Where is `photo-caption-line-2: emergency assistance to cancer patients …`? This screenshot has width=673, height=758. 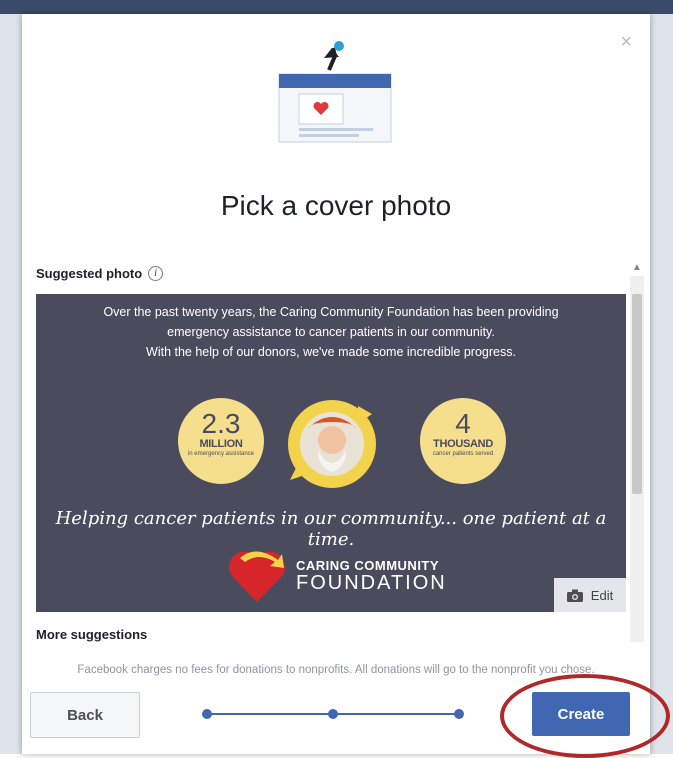
photo-caption-line-2: emergency assistance to cancer patients … is located at coordinates (331, 332).